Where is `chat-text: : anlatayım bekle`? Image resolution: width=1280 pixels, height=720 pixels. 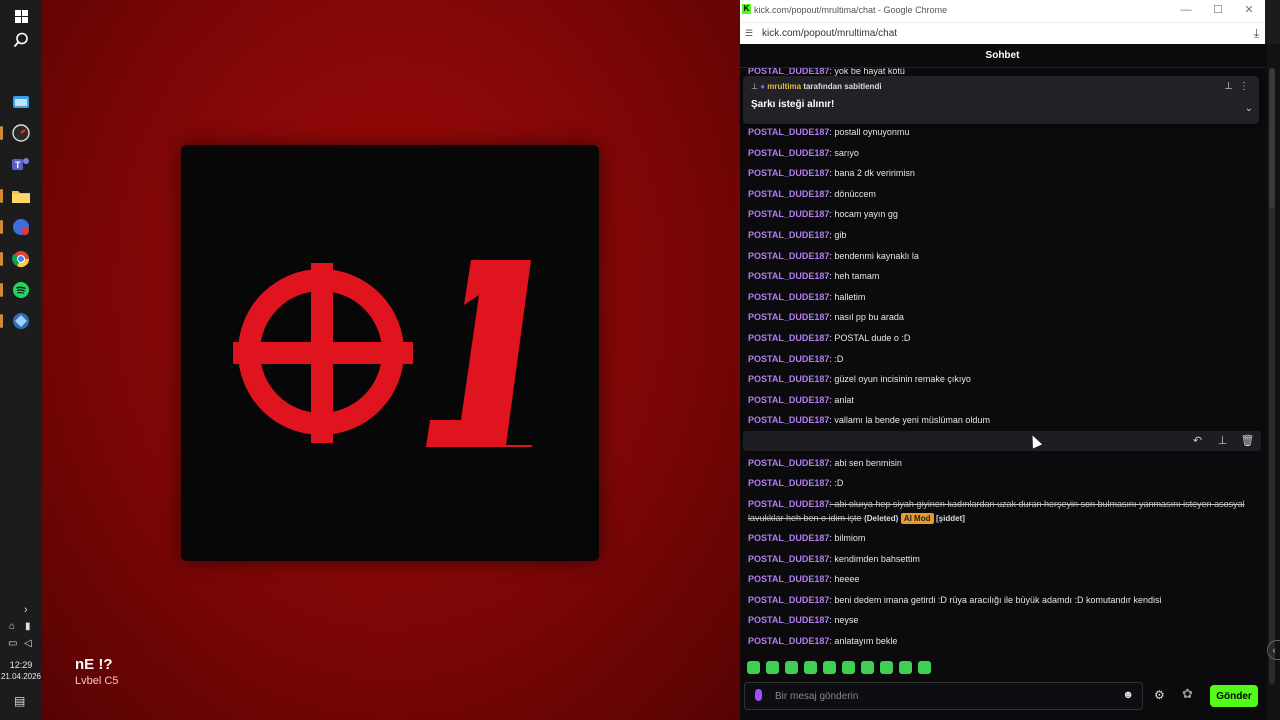
chat-text: : anlatayım bekle is located at coordinates (863, 641).